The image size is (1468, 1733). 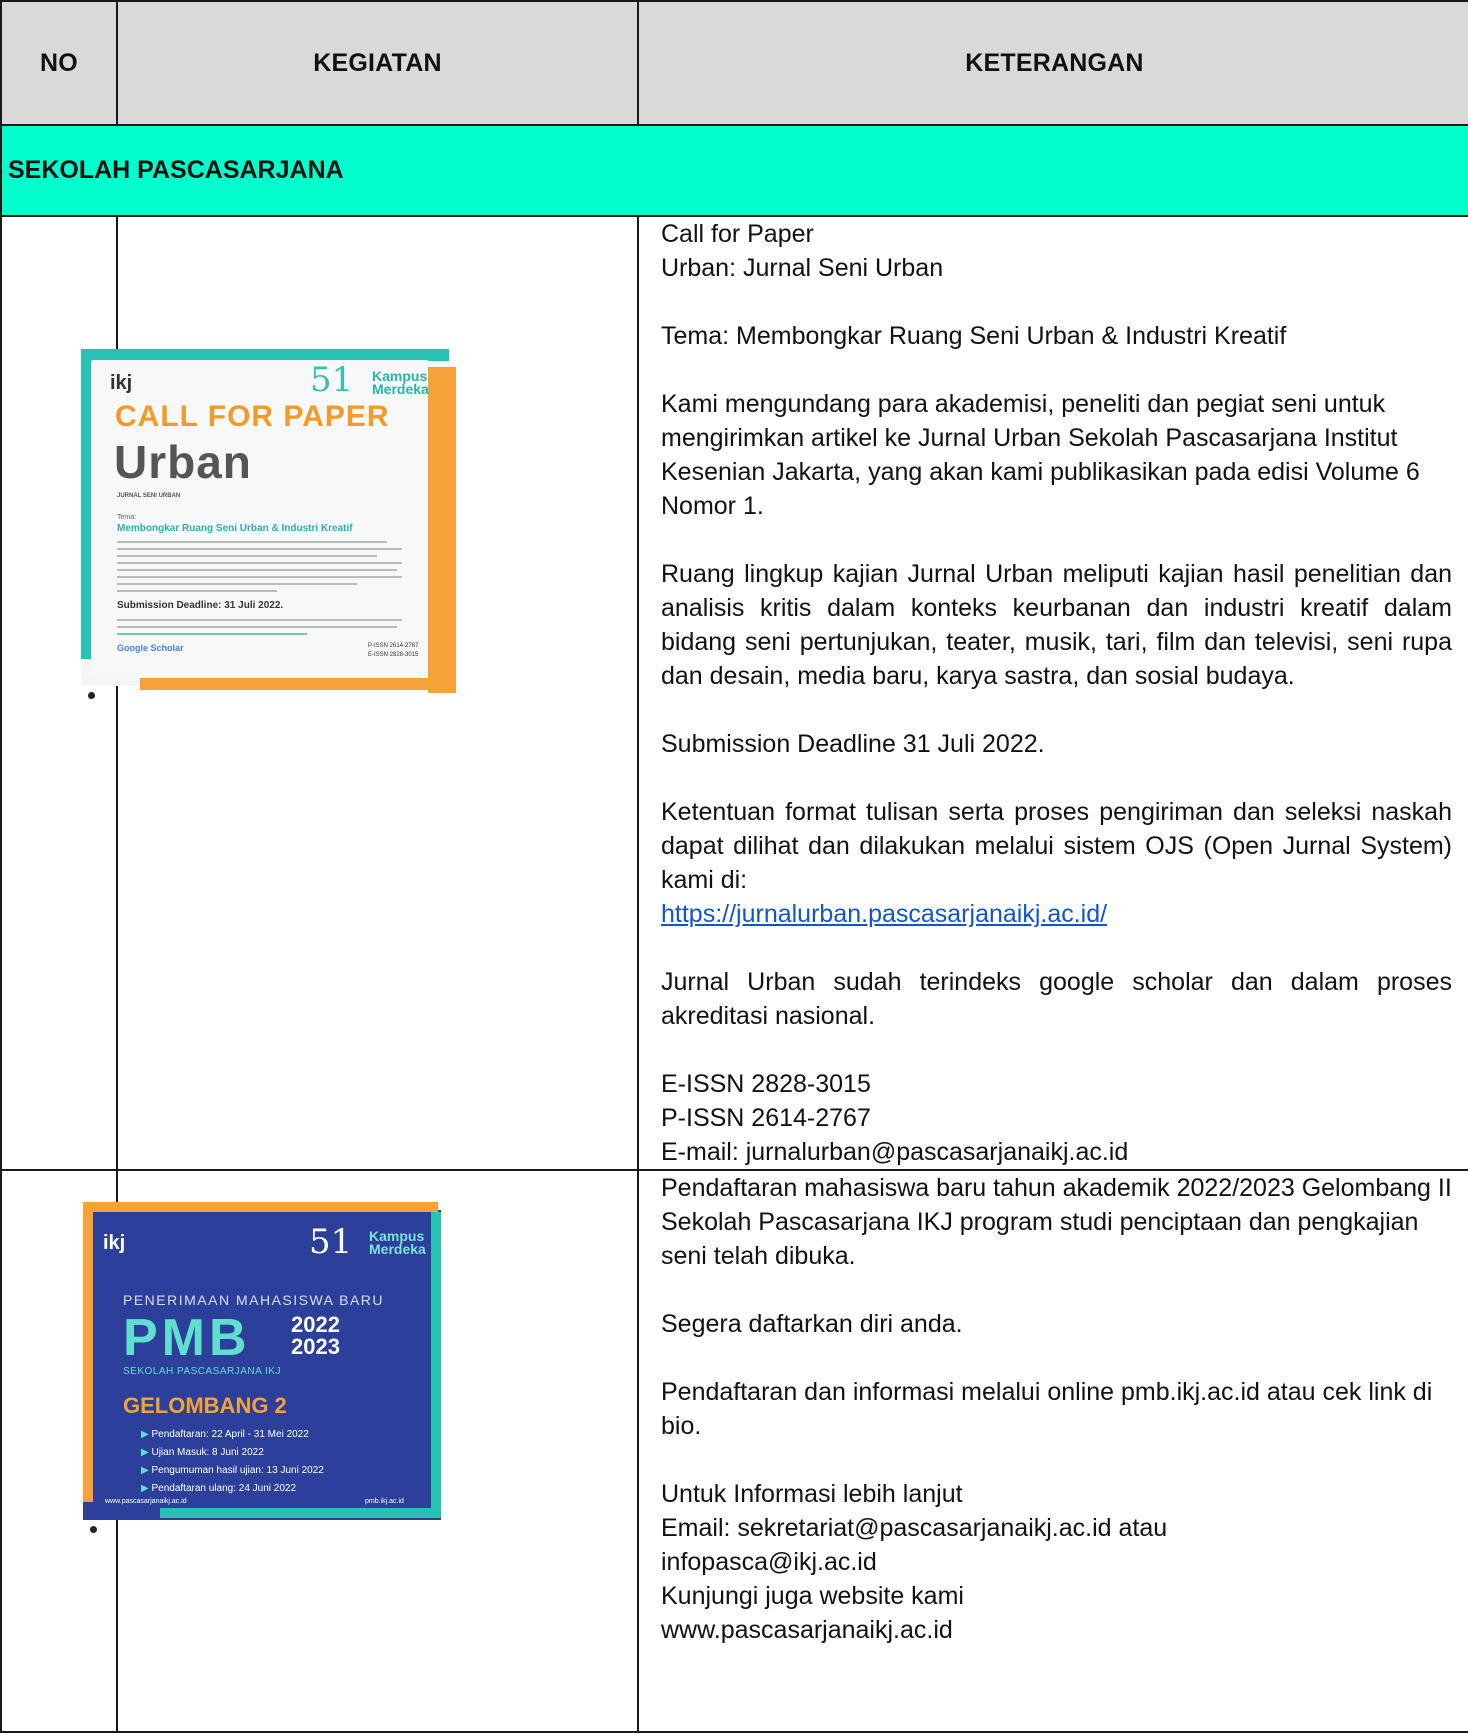 What do you see at coordinates (207, 1452) in the screenshot?
I see `schedule-item-text: Ujian Masuk: 8 Juni 2022` at bounding box center [207, 1452].